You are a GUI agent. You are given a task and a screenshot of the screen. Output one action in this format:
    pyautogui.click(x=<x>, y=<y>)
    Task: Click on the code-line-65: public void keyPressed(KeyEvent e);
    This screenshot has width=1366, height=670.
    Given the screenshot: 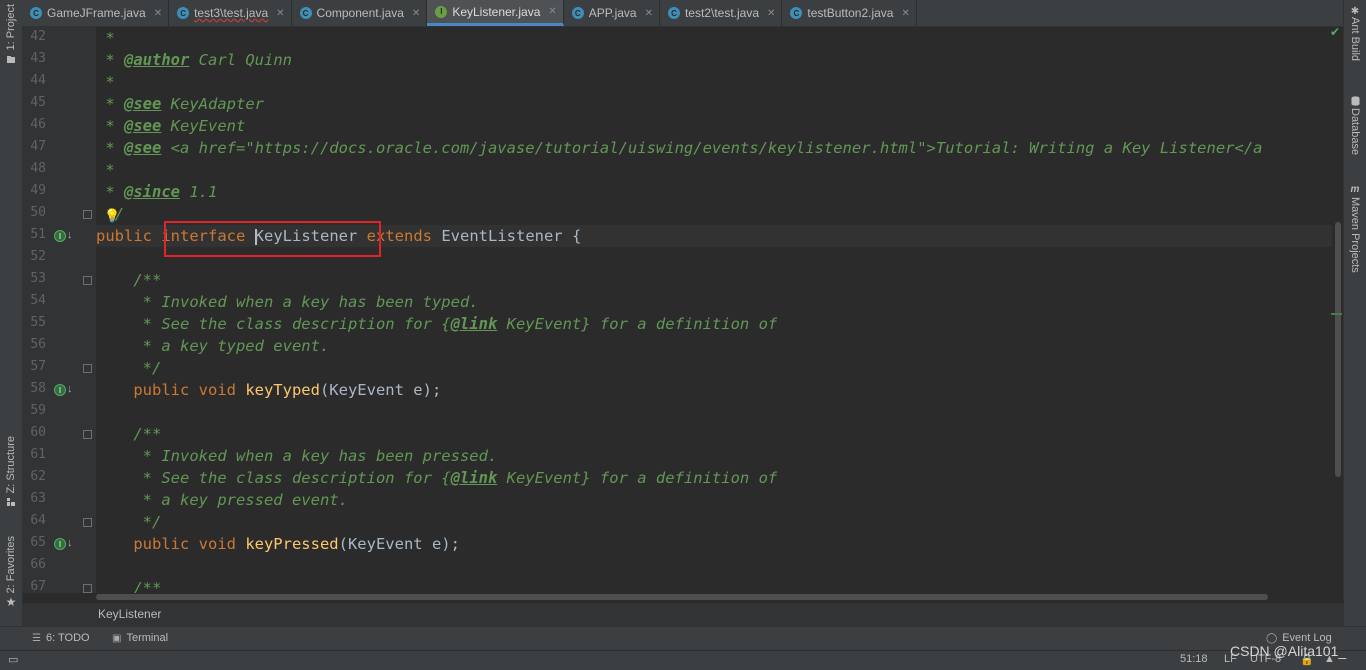 What is the action you would take?
    pyautogui.click(x=278, y=544)
    